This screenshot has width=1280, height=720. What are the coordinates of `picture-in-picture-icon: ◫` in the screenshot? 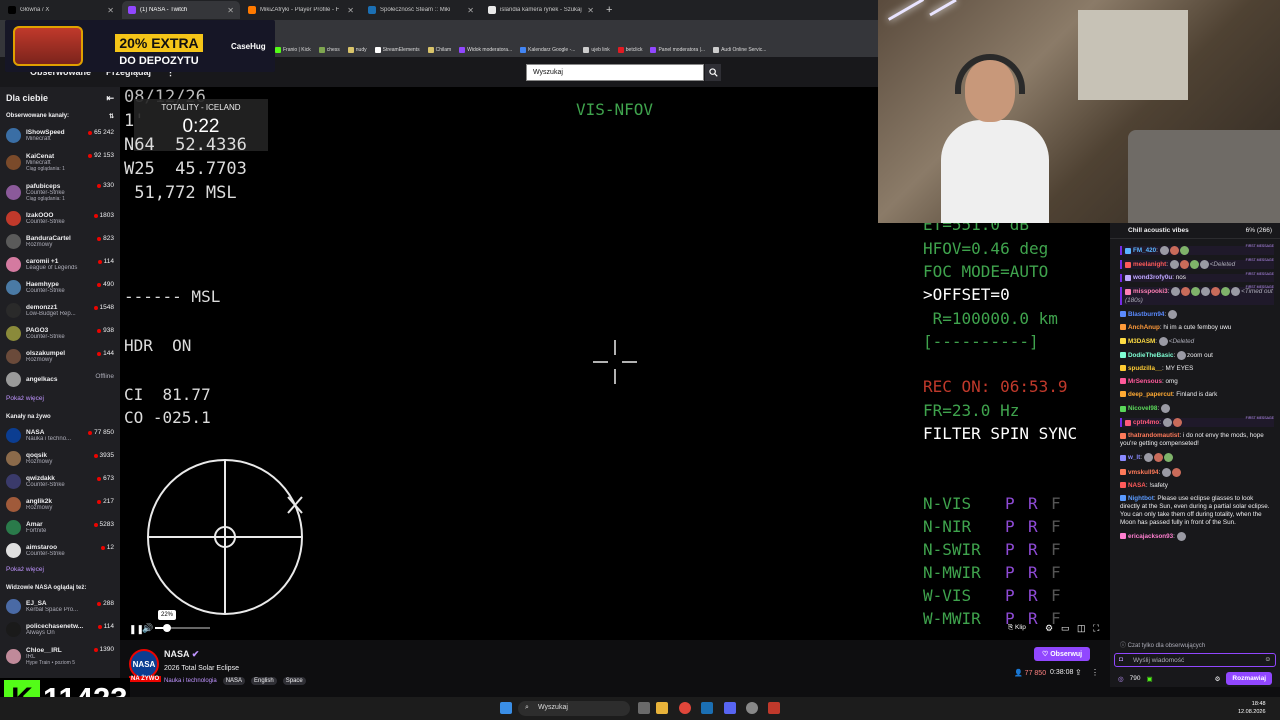 It's located at (1081, 628).